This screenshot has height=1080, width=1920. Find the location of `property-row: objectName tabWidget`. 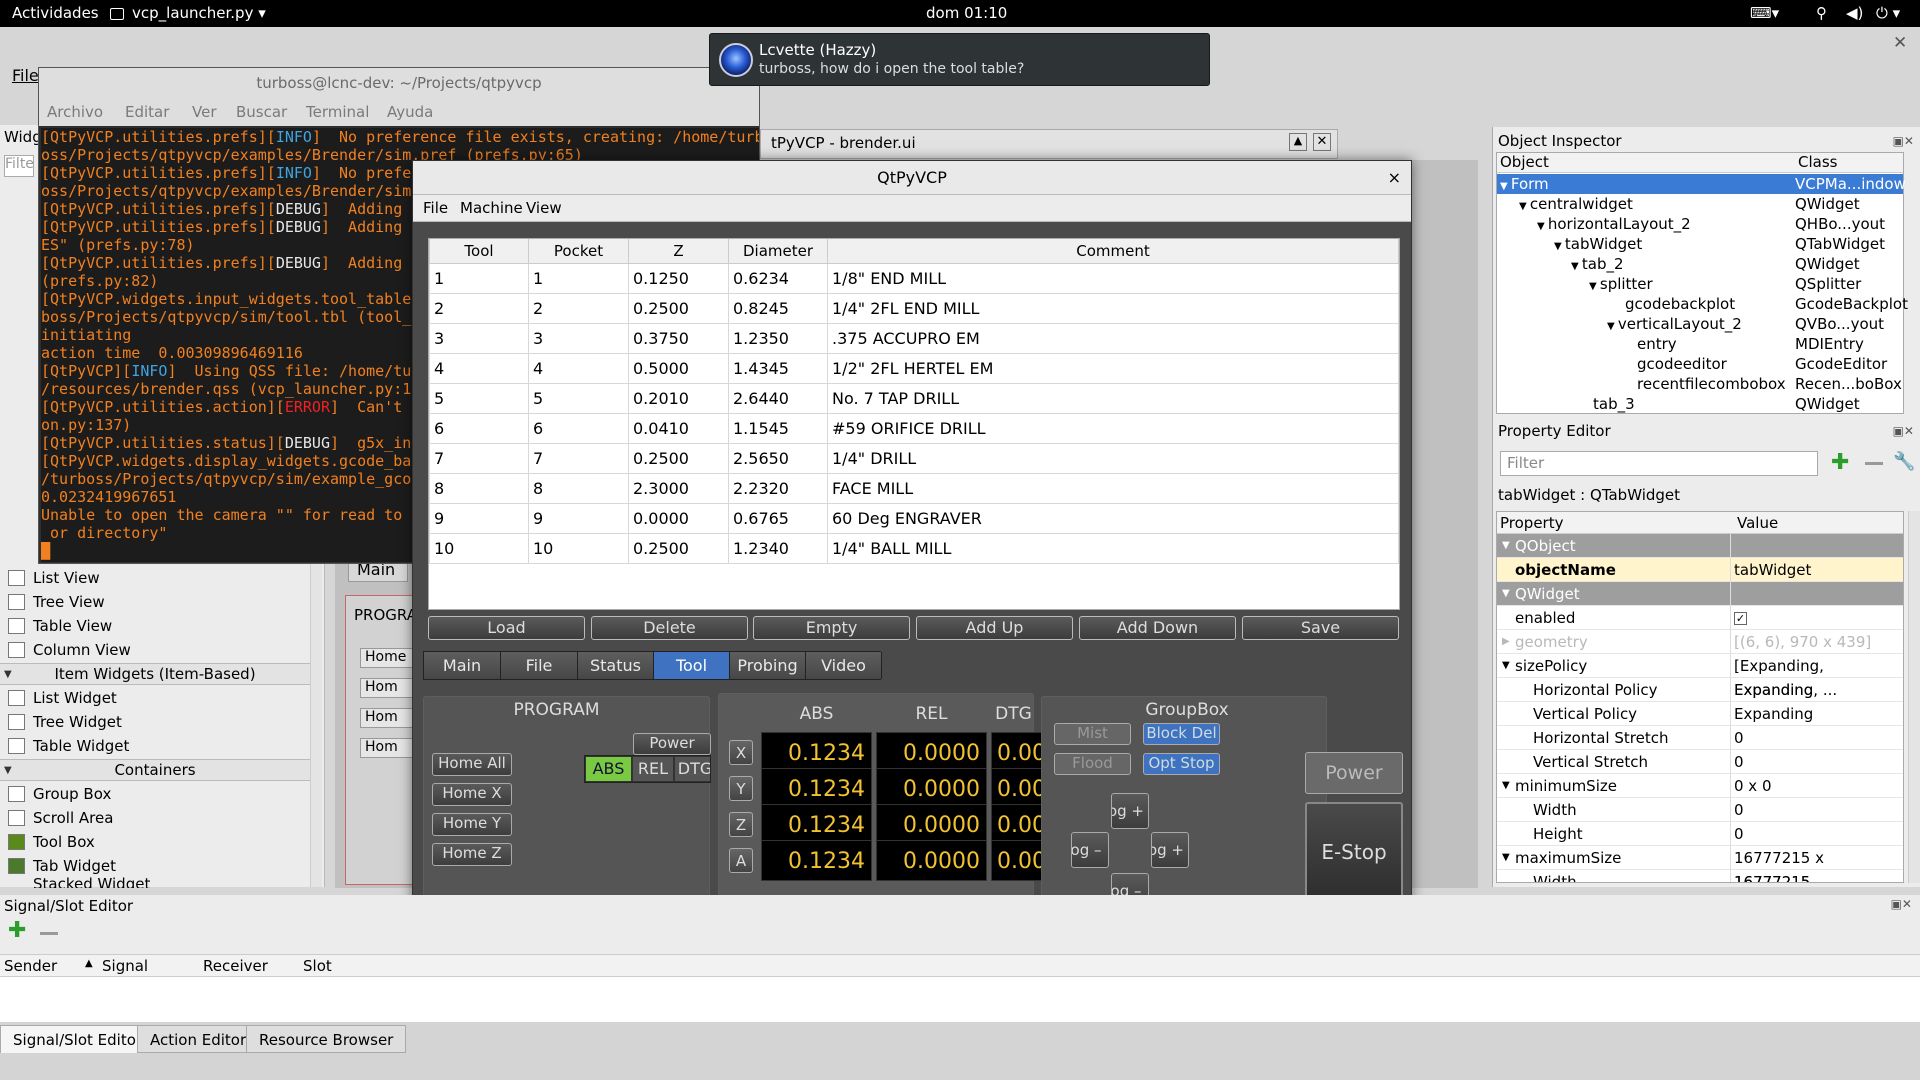

property-row: objectName tabWidget is located at coordinates (1700, 570).